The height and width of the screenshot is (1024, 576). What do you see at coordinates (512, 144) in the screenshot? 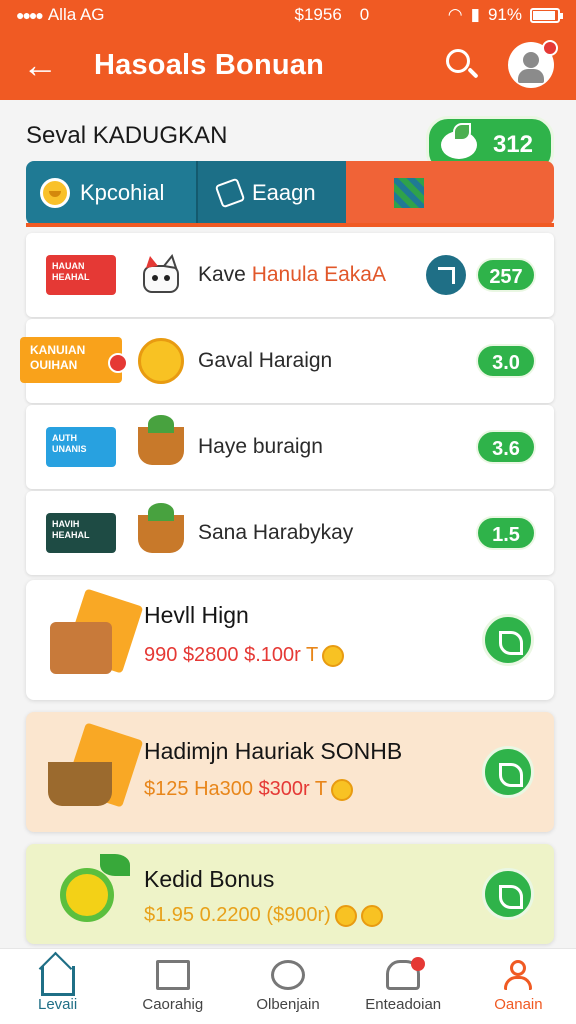
I see `promo-badge-value: 312` at bounding box center [512, 144].